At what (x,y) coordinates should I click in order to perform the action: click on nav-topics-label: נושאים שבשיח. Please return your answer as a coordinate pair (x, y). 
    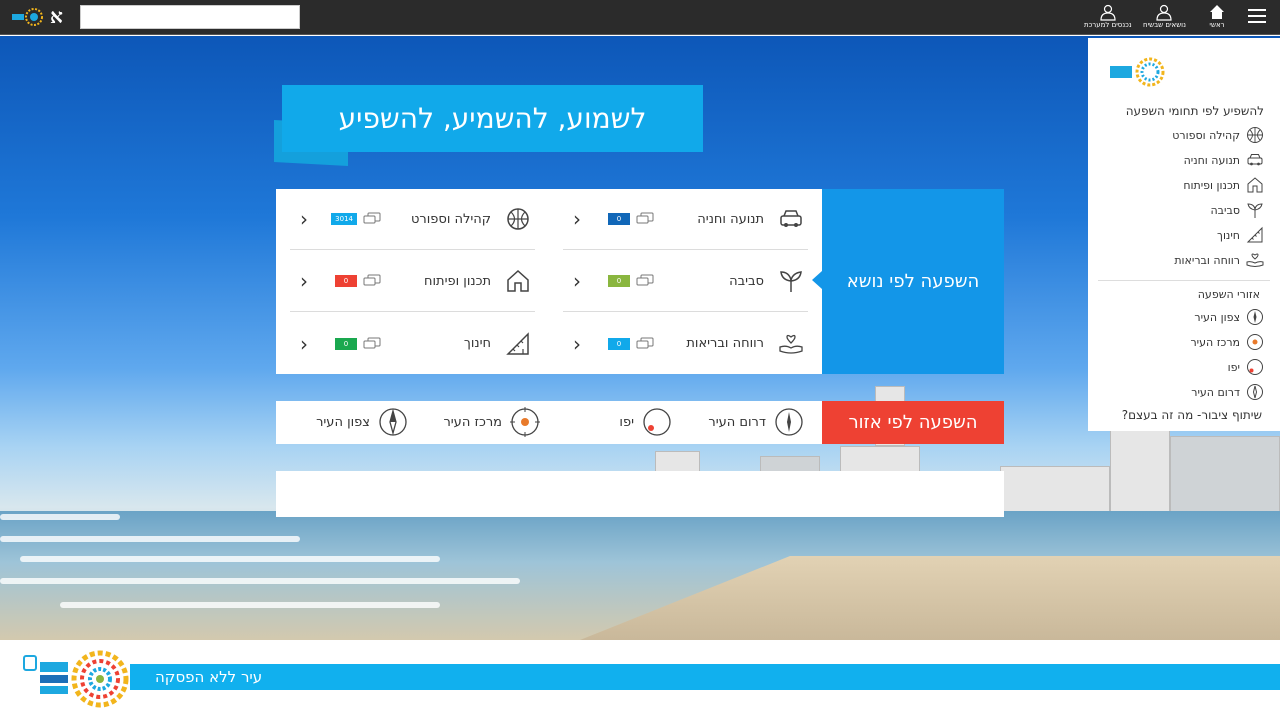
    Looking at the image, I should click on (1164, 25).